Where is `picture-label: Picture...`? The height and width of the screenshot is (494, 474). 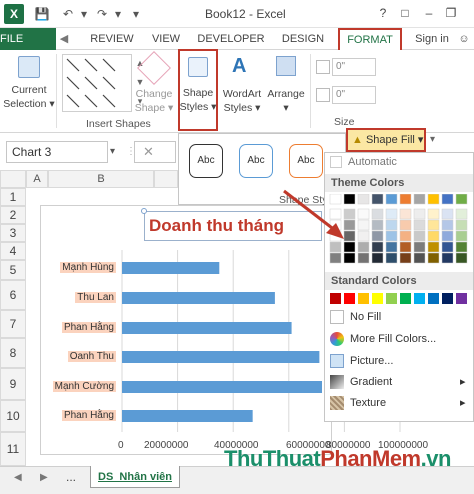 picture-label: Picture... is located at coordinates (372, 361).